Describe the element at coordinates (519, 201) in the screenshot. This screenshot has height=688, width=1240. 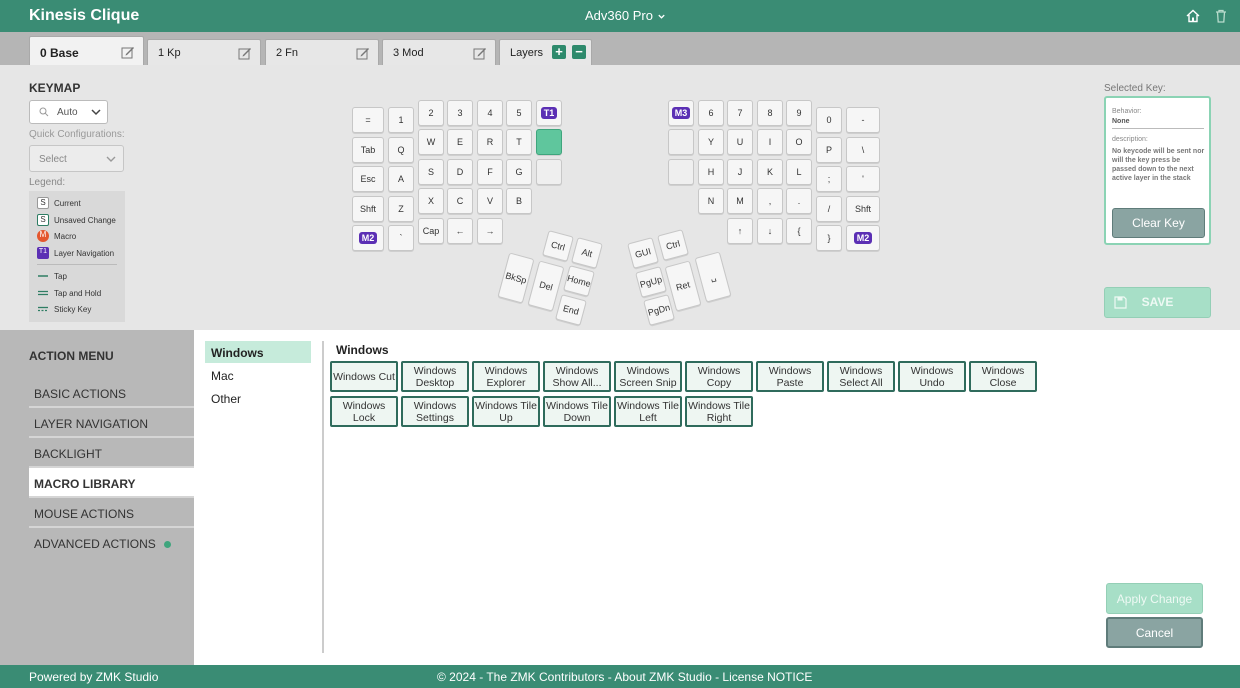
I see `key-b: B` at that location.